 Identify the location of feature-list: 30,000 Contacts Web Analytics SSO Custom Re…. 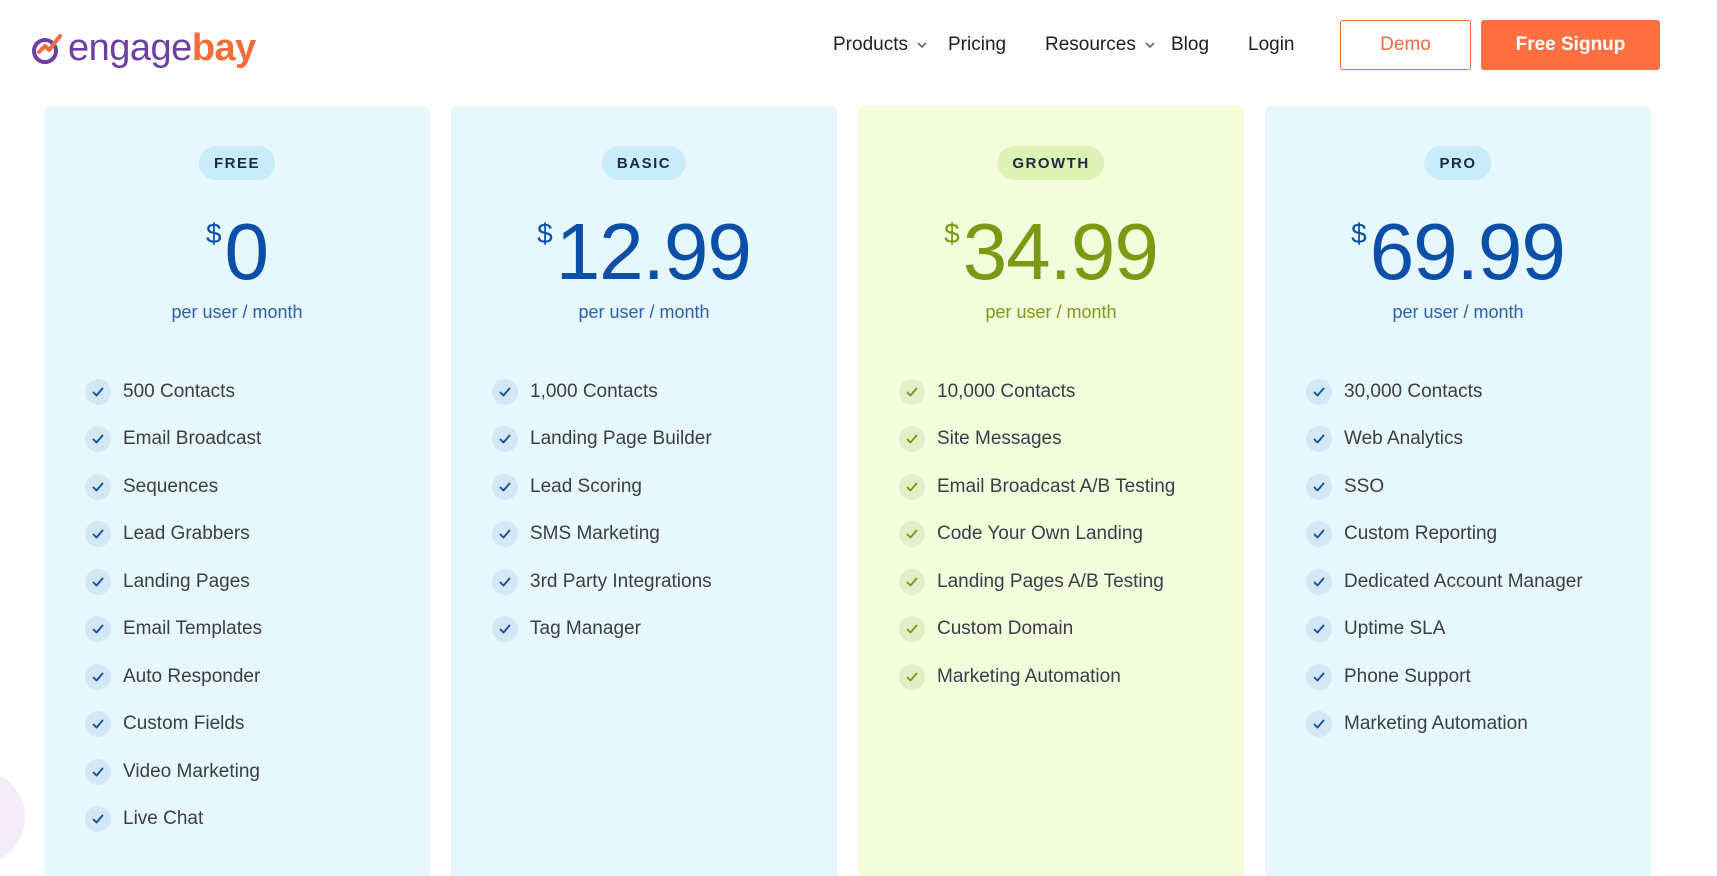
(1444, 558).